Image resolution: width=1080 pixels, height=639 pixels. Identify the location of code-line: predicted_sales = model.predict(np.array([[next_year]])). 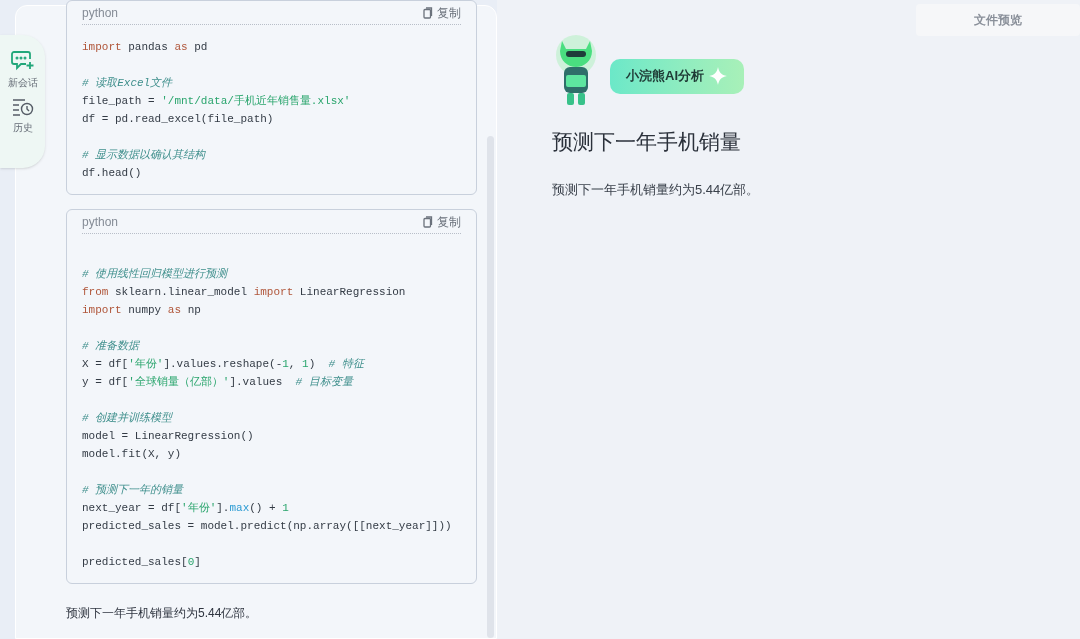
(267, 526).